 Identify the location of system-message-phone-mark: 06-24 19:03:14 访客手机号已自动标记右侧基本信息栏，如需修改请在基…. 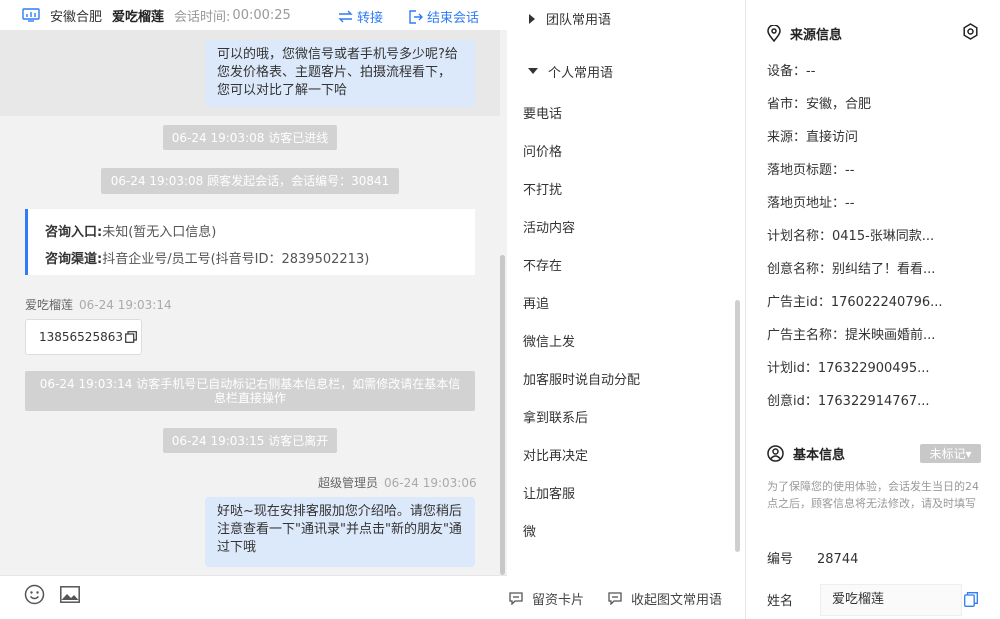
(250, 391).